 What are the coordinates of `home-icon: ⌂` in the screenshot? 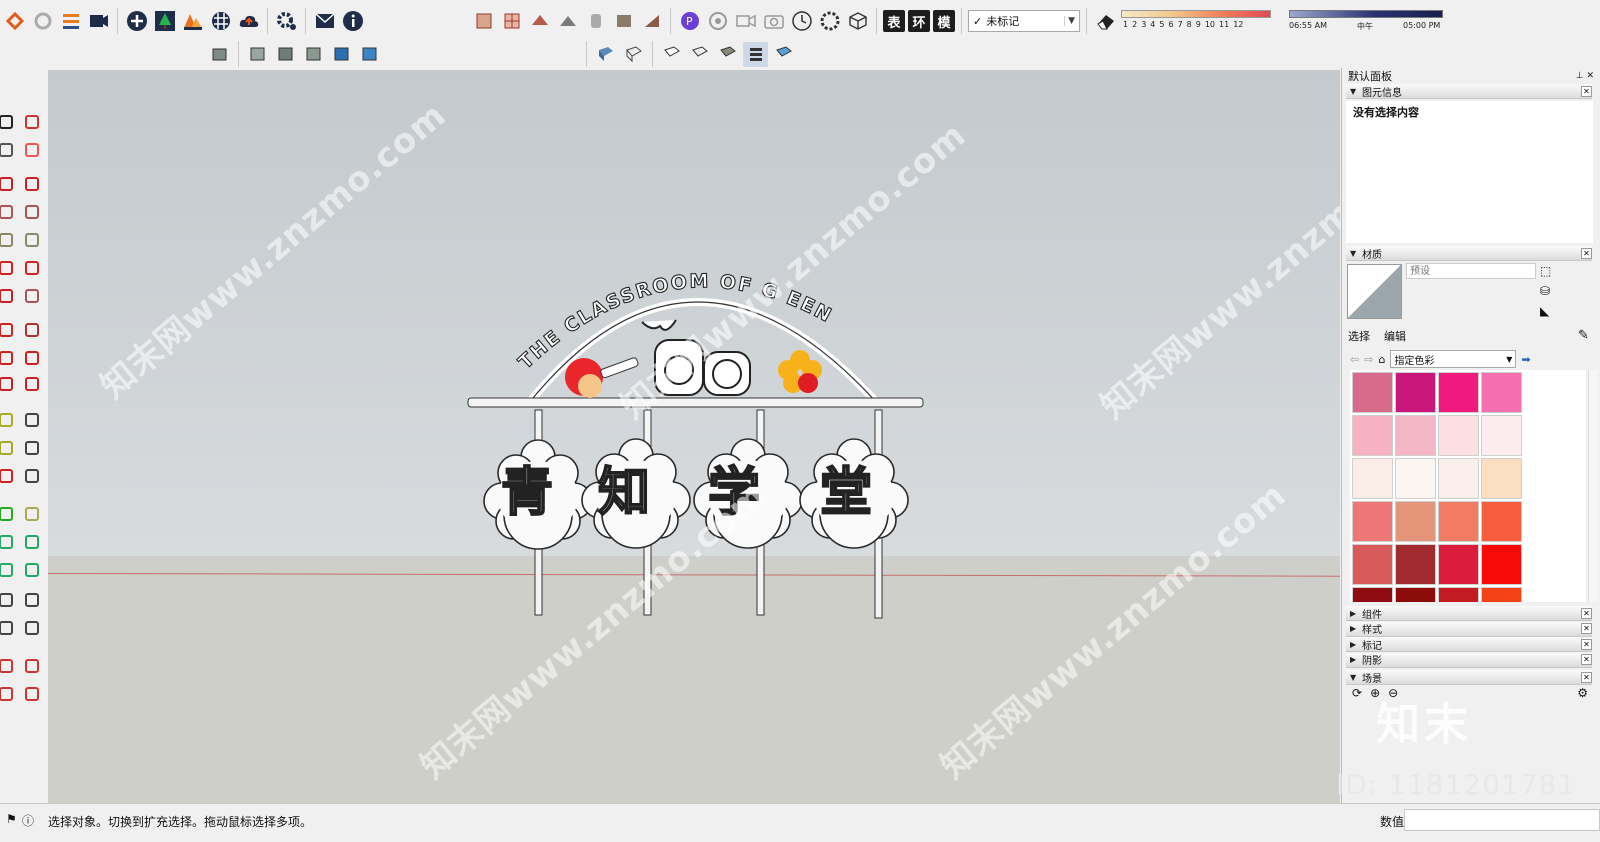 It's located at (1381, 359).